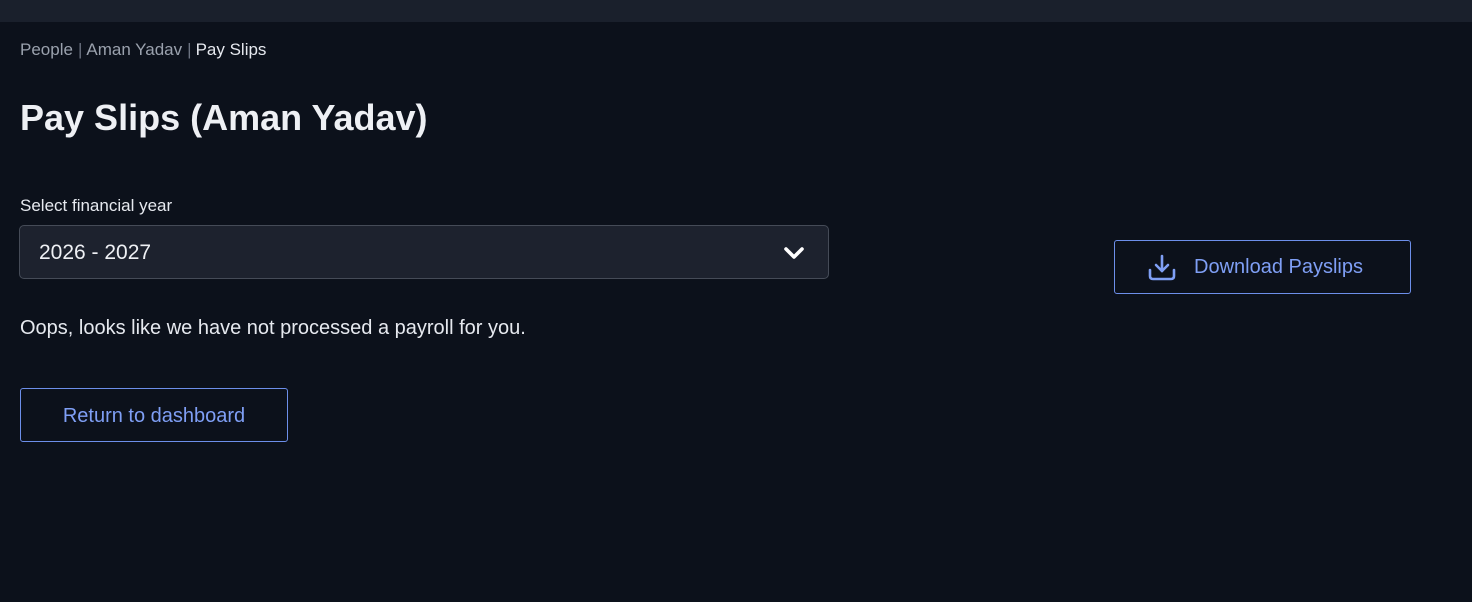 Image resolution: width=1472 pixels, height=602 pixels. Describe the element at coordinates (231, 49) in the screenshot. I see `breadcrumb-item-current: Pay Slips` at that location.